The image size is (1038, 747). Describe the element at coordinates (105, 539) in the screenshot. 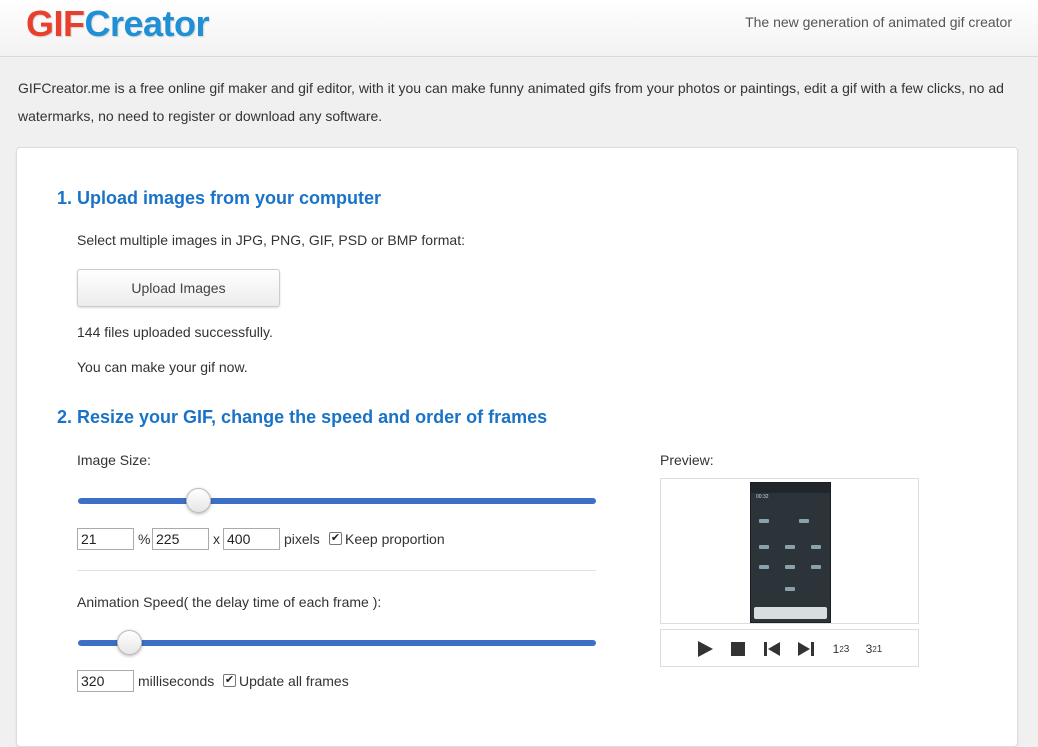

I see `size-percent-input: 21` at that location.